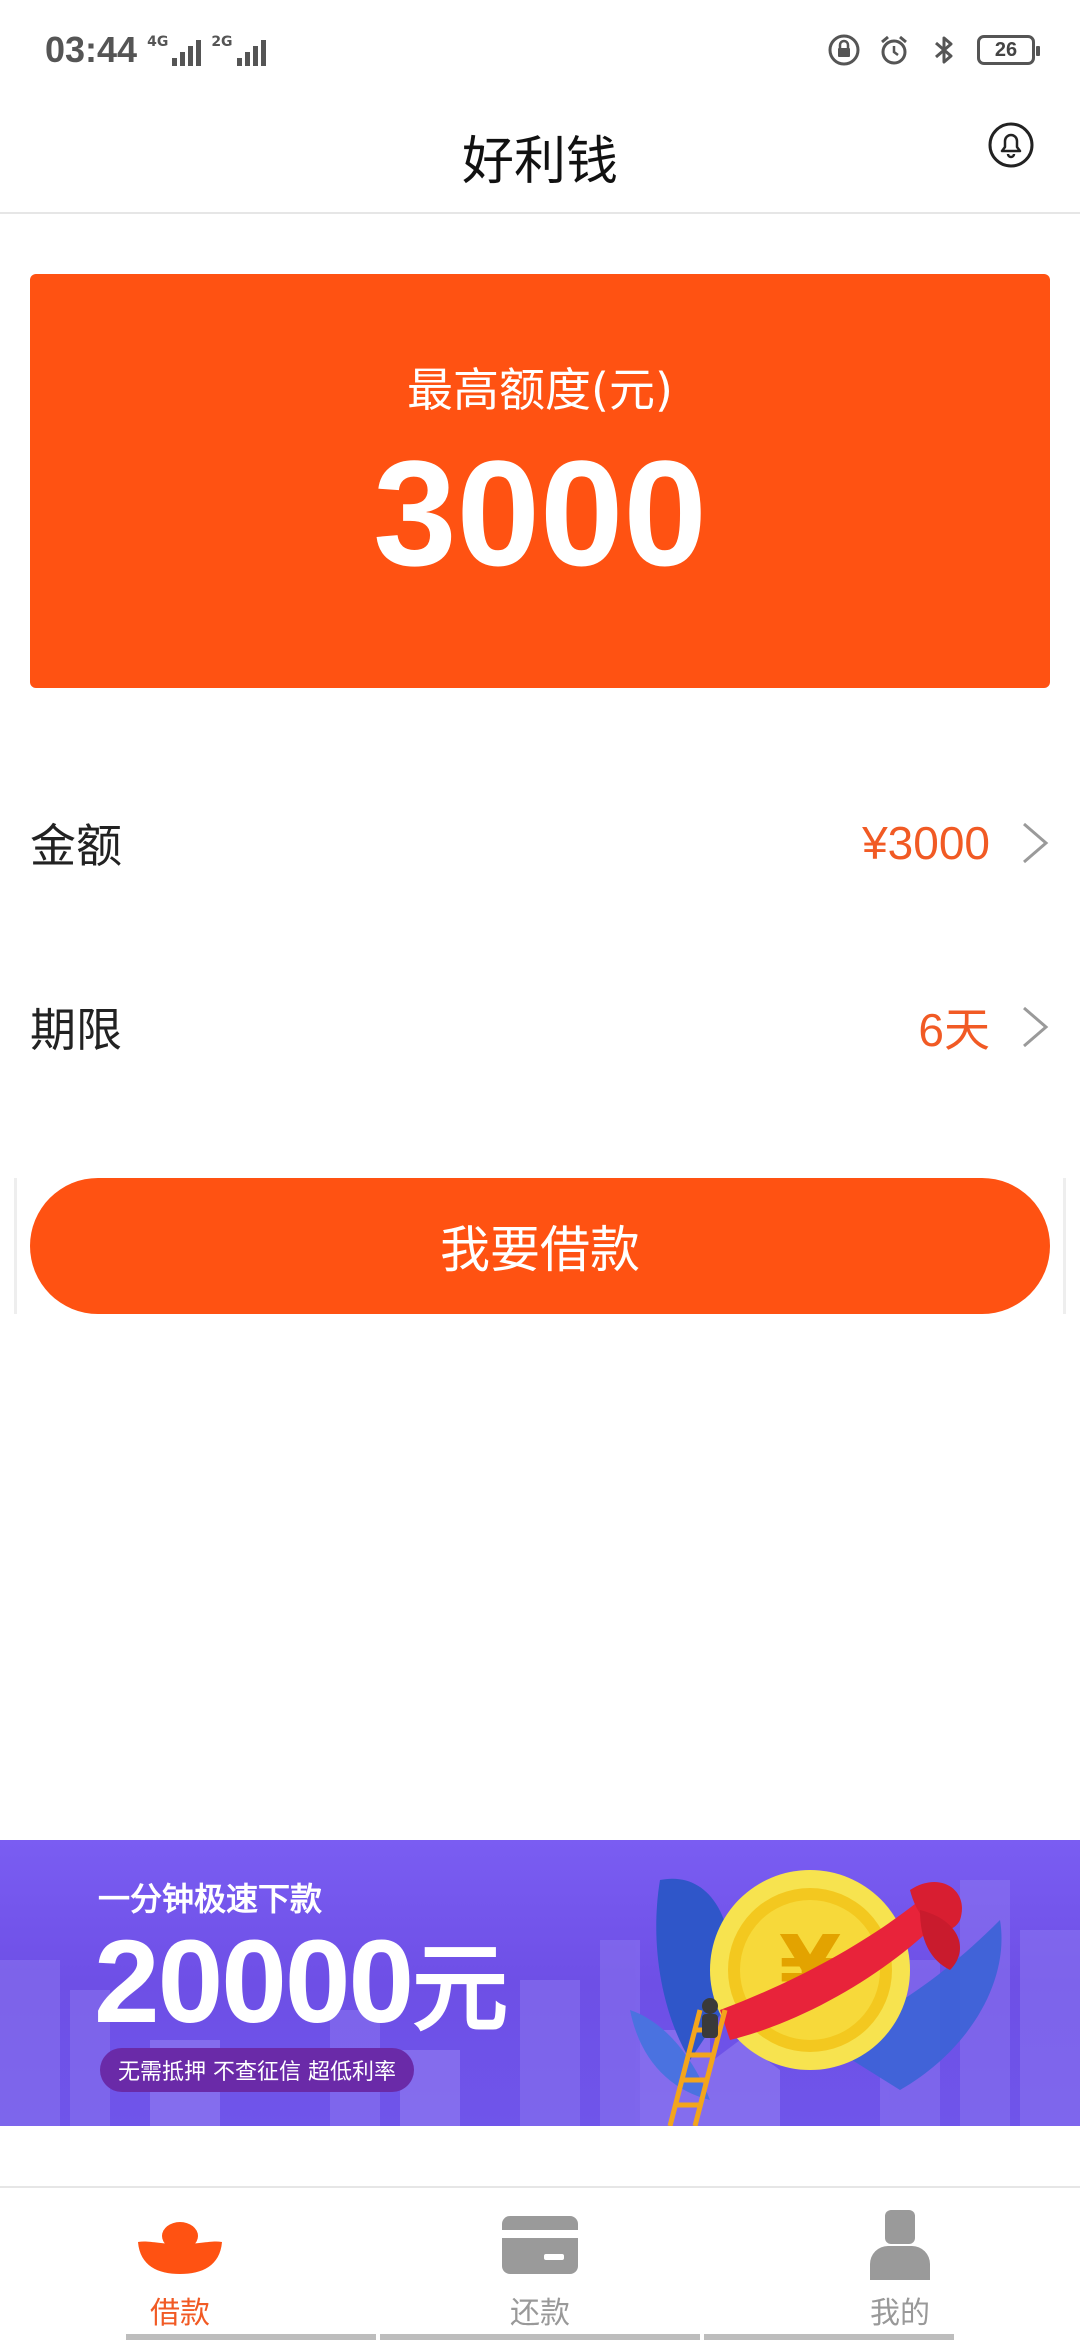  Describe the element at coordinates (1011, 145) in the screenshot. I see `bell-icon` at that location.